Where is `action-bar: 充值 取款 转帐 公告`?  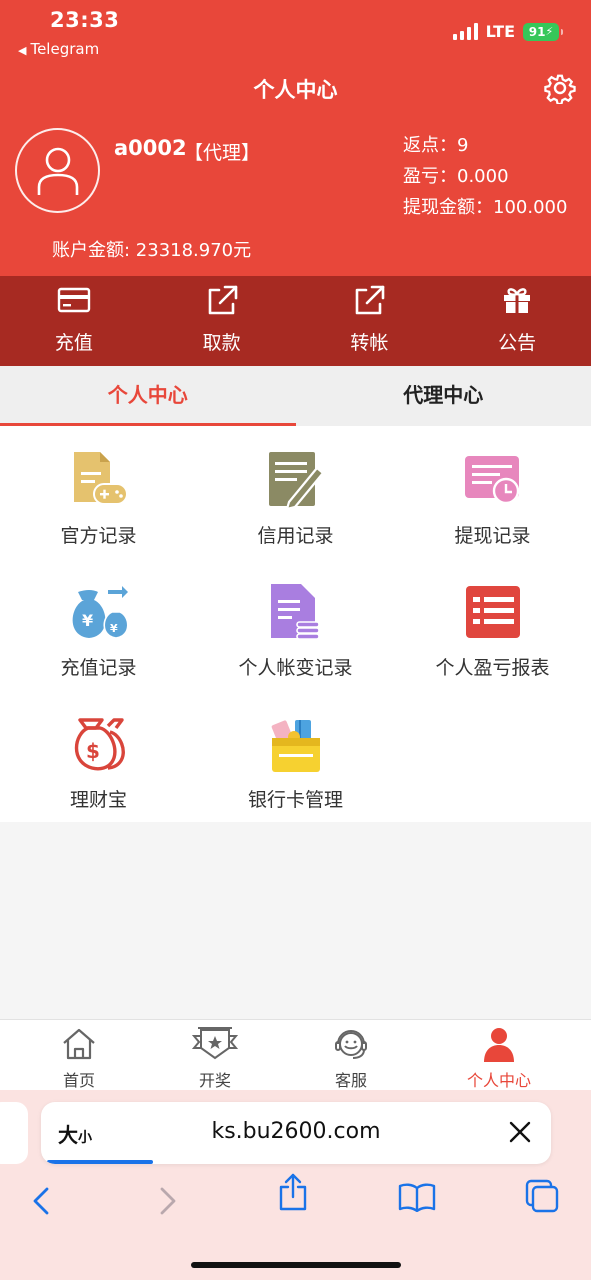 action-bar: 充值 取款 转帐 公告 is located at coordinates (295, 321).